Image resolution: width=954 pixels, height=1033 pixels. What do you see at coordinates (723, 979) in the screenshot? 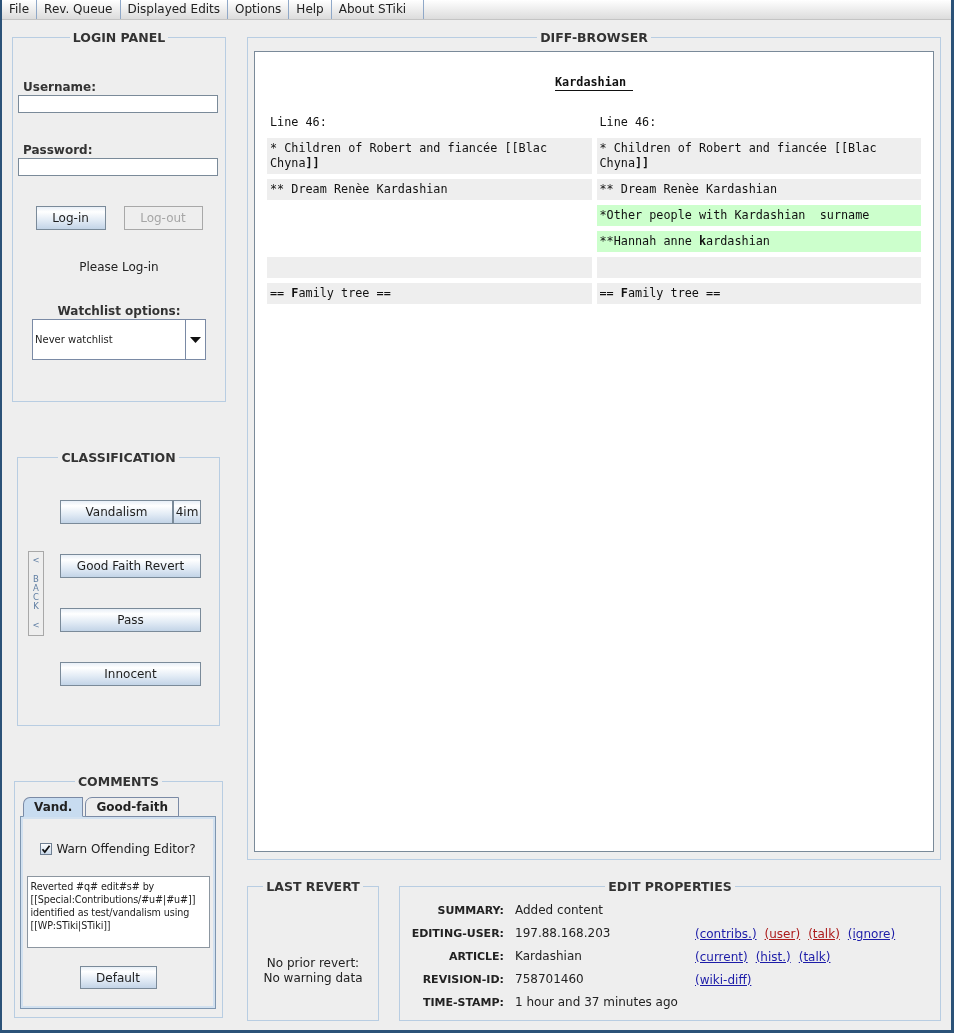
I see `property-link: (wiki-diff)` at bounding box center [723, 979].